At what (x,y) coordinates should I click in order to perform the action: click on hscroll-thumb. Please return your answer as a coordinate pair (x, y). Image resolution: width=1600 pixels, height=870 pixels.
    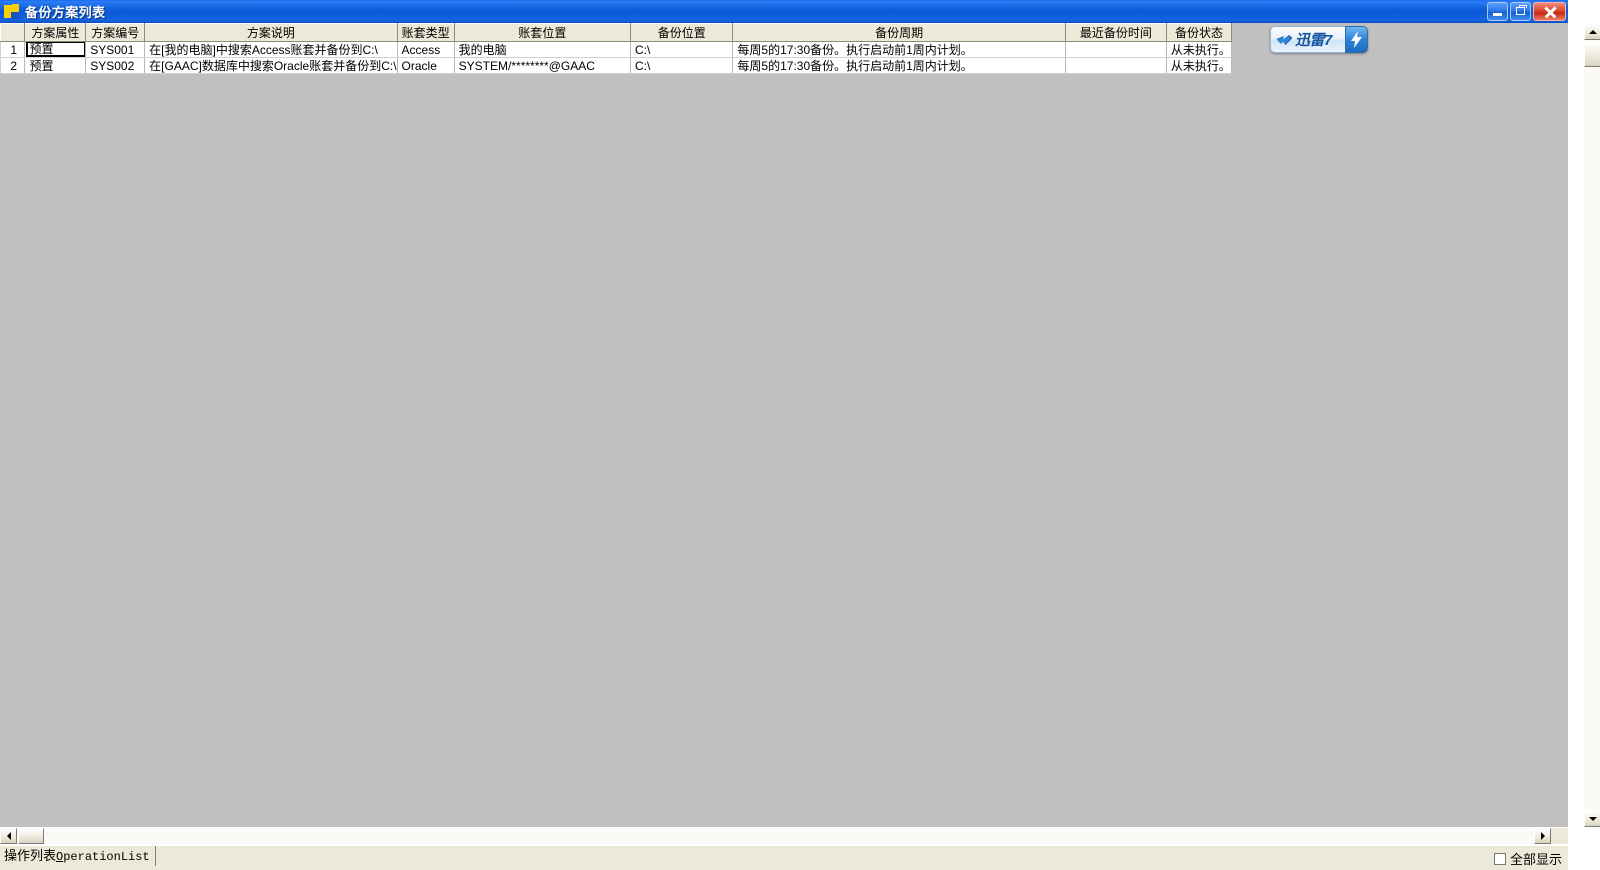
    Looking at the image, I should click on (31, 836).